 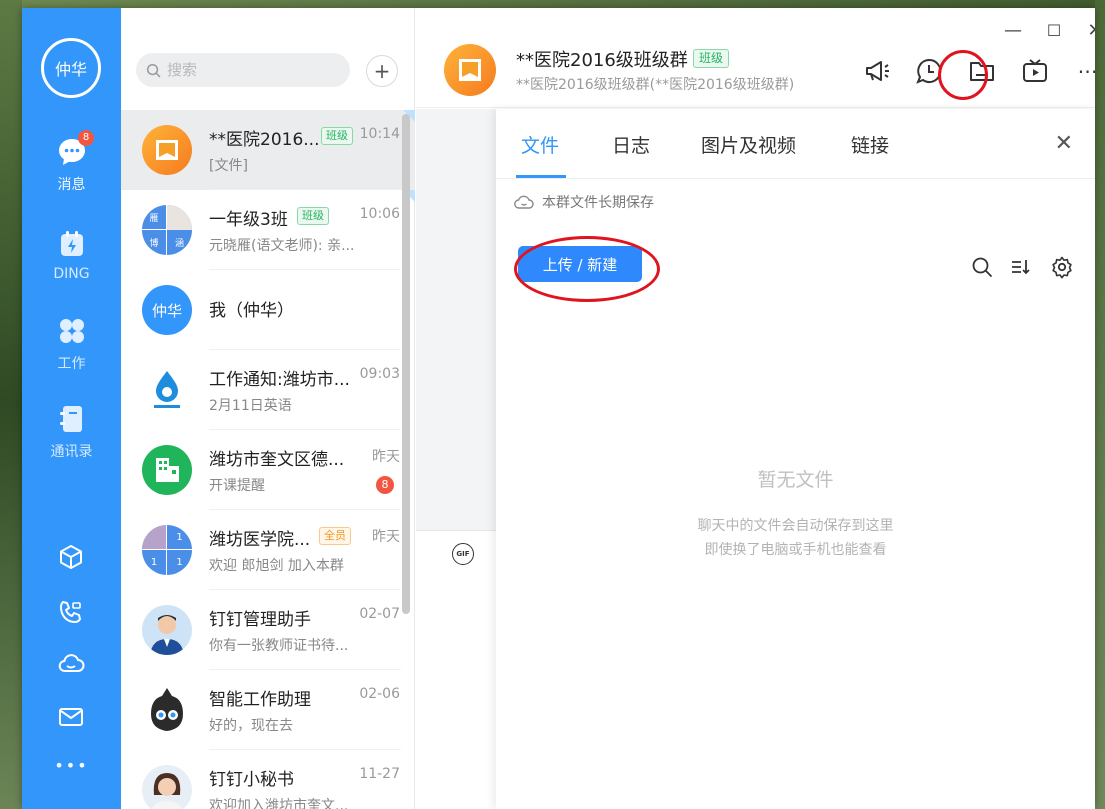 I want to click on all-members-tag: 全员, so click(x=335, y=536).